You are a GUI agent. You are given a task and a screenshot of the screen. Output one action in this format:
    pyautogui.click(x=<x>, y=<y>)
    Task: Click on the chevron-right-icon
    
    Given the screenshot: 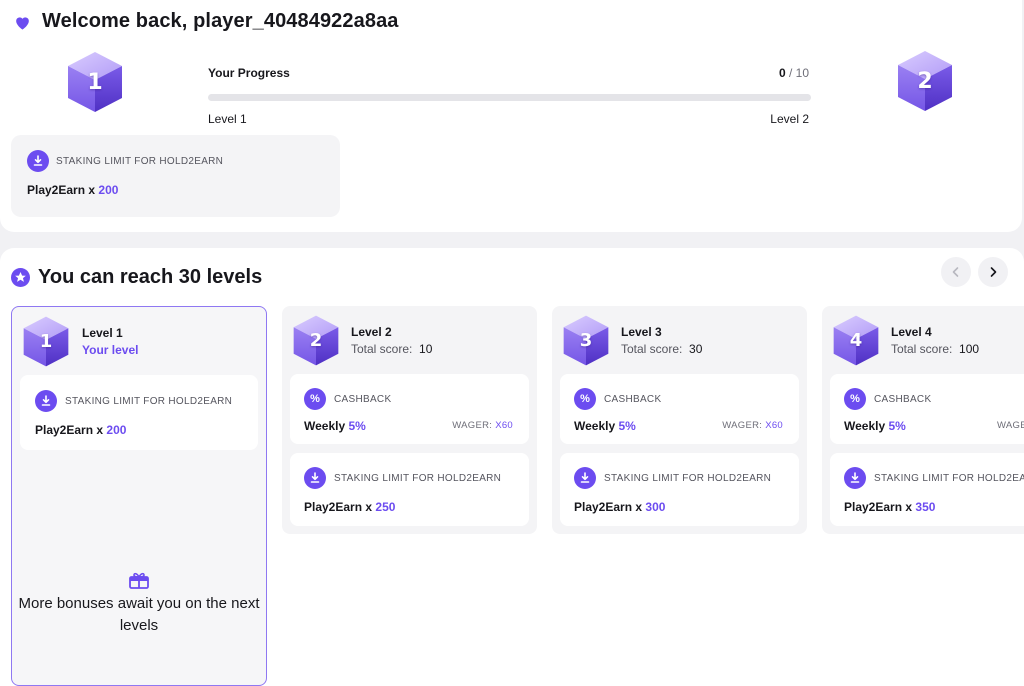 What is the action you would take?
    pyautogui.click(x=993, y=272)
    